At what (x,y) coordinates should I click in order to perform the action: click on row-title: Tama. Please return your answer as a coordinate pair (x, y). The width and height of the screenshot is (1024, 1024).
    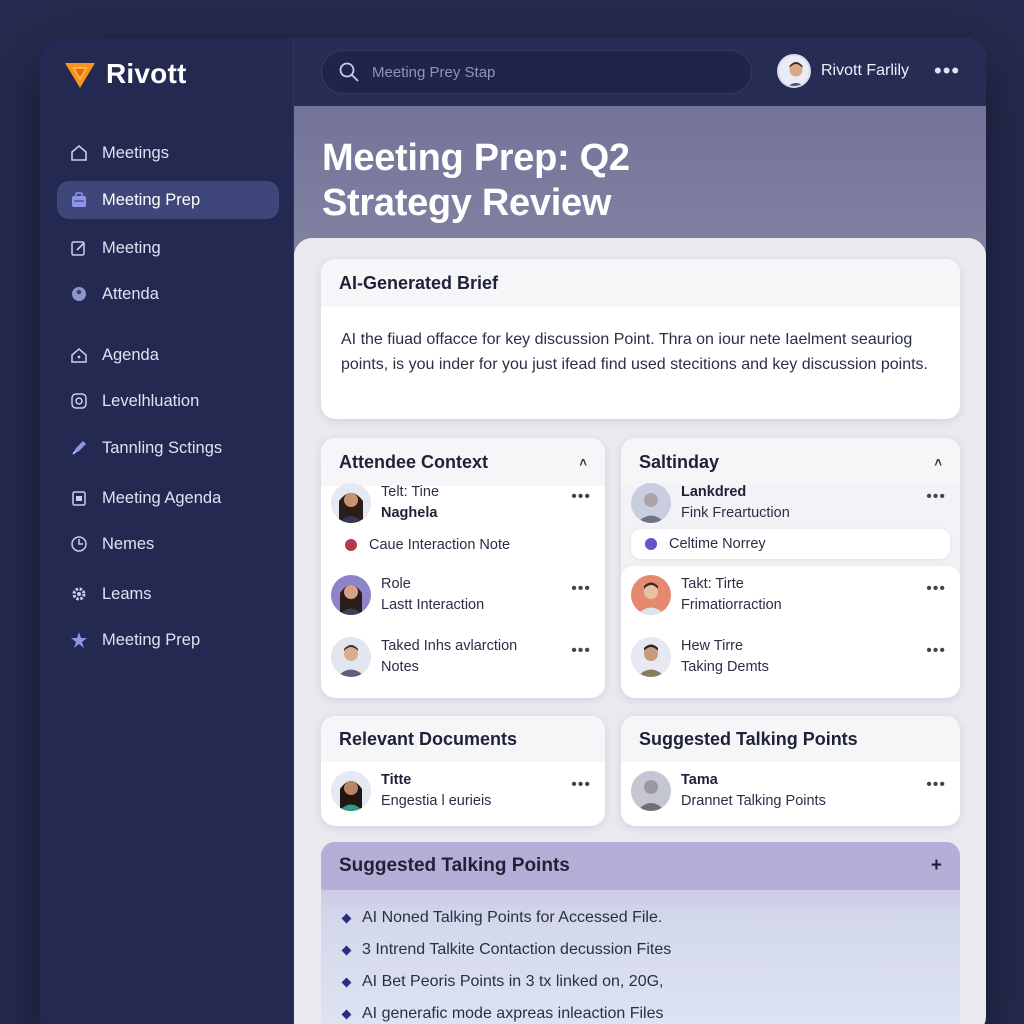
    Looking at the image, I should click on (699, 780).